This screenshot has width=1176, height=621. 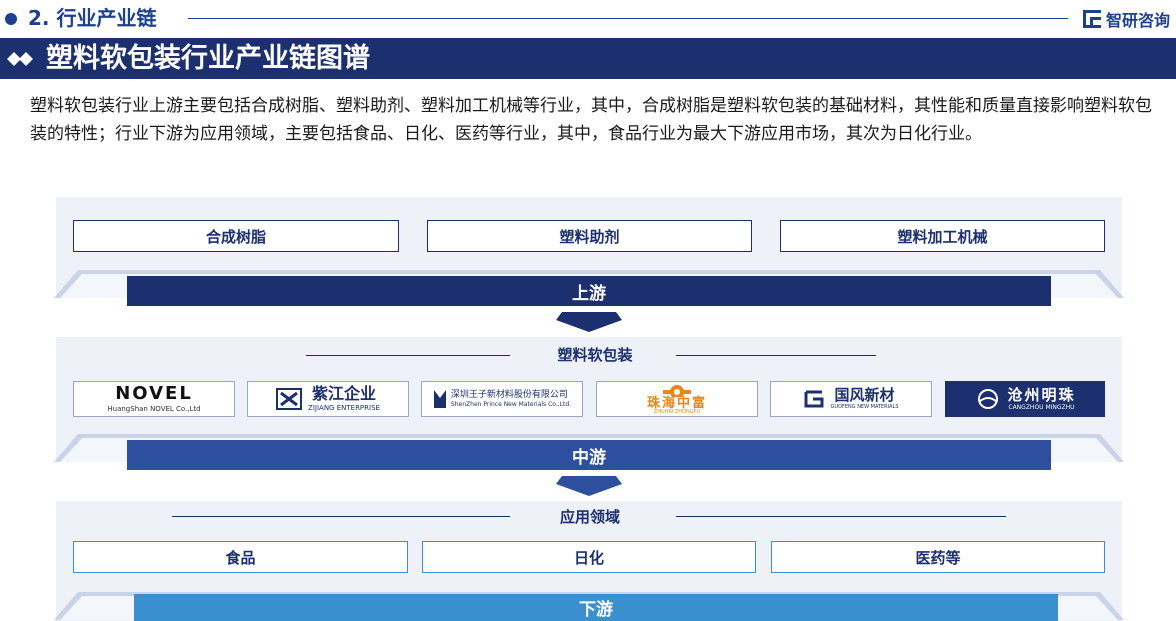 I want to click on section-divider, so click(x=628, y=18).